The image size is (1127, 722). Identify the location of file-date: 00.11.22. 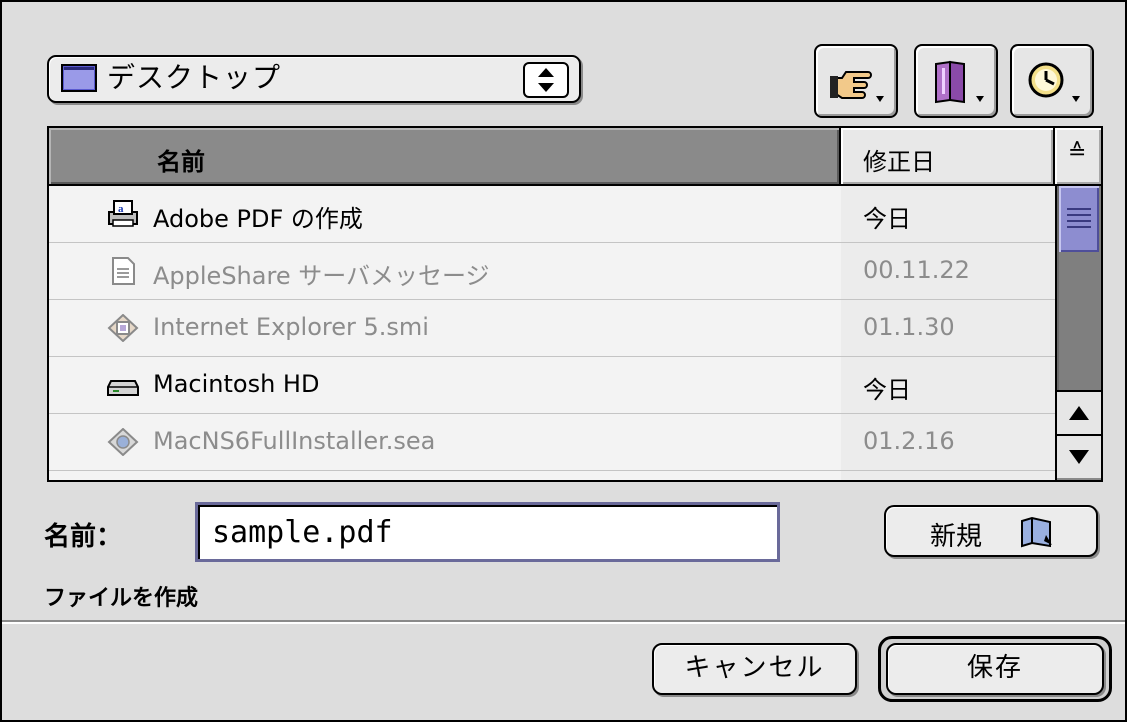
(916, 270).